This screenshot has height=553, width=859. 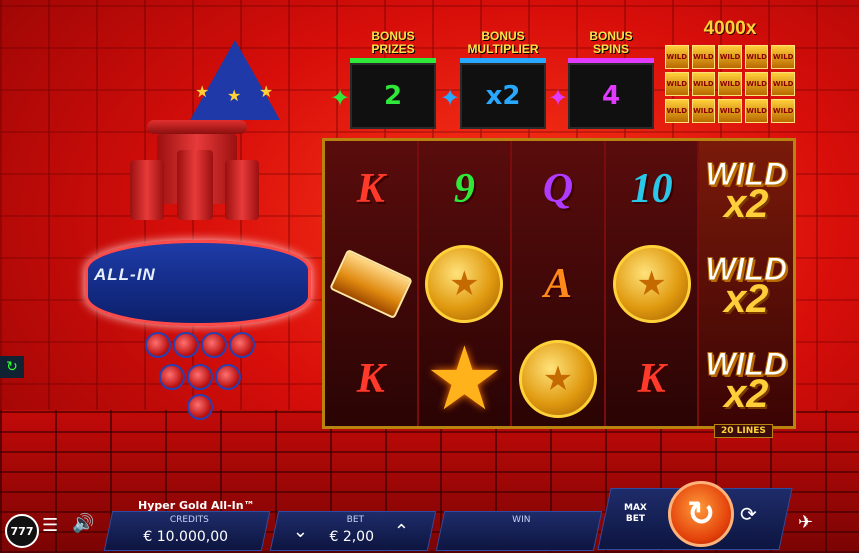 I want to click on bonus-spins-title: BONUS SPINS, so click(x=611, y=42).